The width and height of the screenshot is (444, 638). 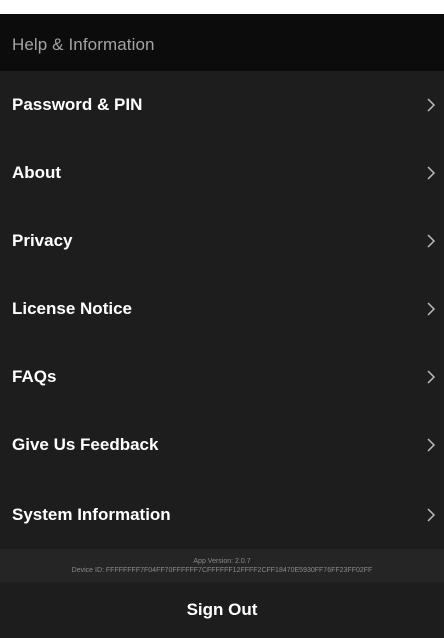 What do you see at coordinates (222, 105) in the screenshot?
I see `menu-item-password-pin: Password & PIN` at bounding box center [222, 105].